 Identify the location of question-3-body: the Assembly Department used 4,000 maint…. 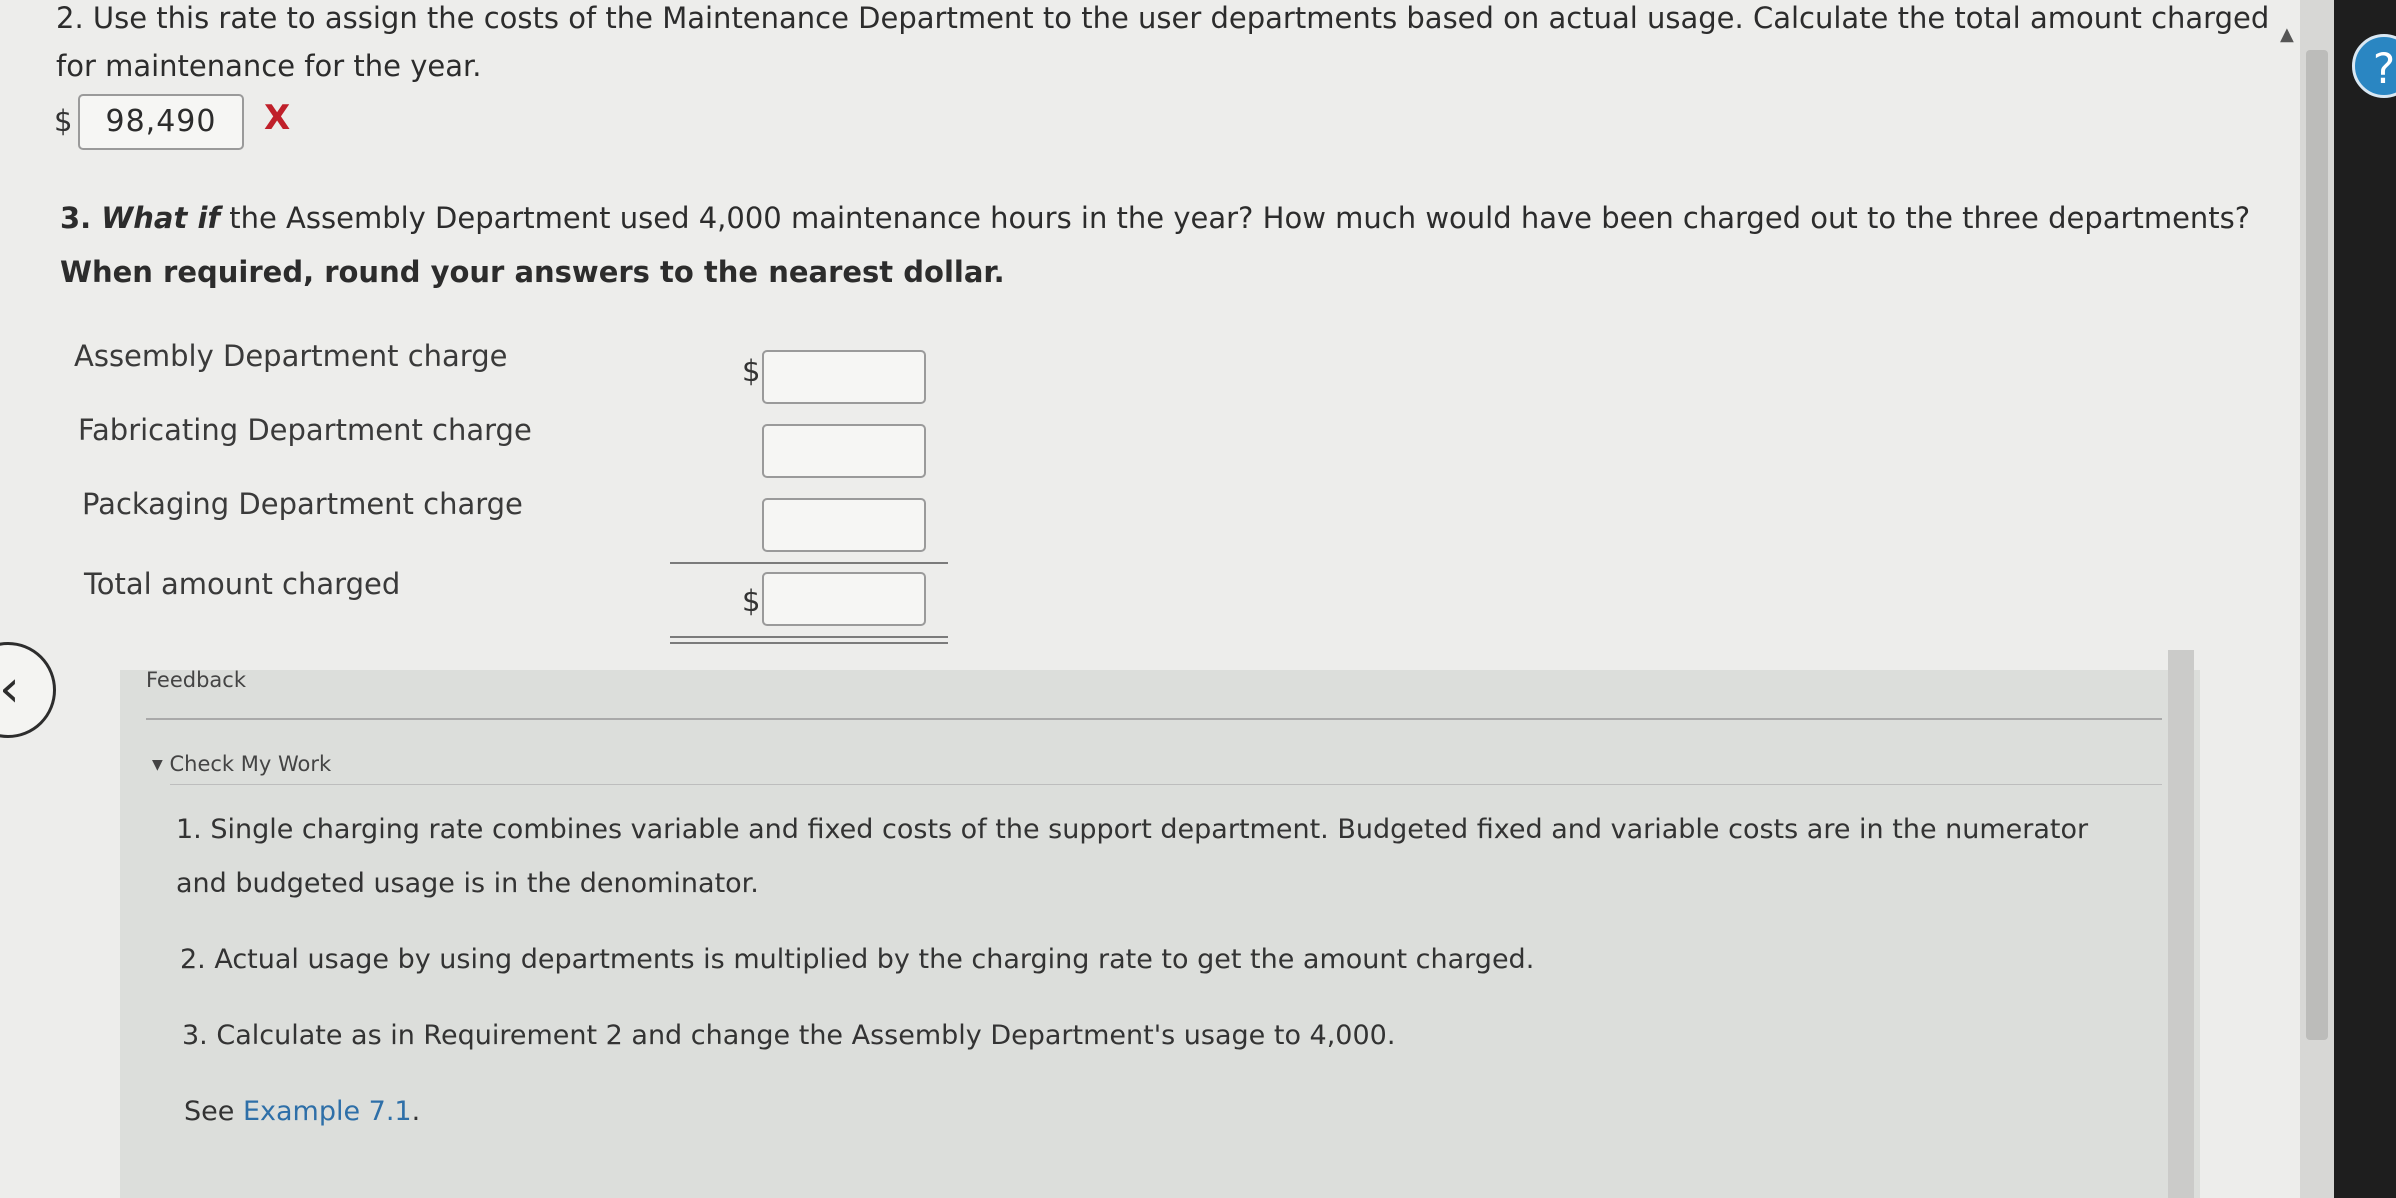
(1235, 218).